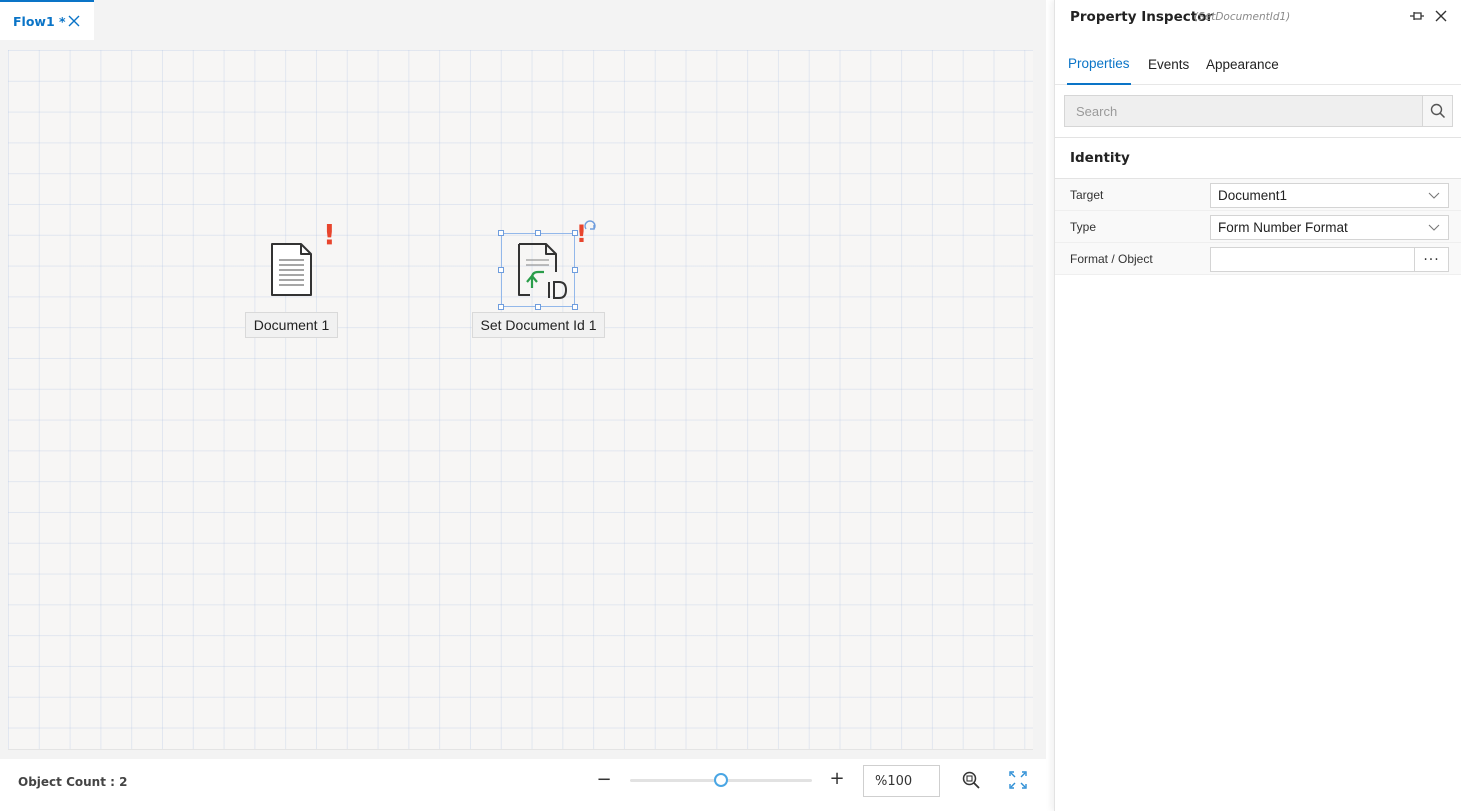  Describe the element at coordinates (1168, 64) in the screenshot. I see `tab-events: Events` at that location.